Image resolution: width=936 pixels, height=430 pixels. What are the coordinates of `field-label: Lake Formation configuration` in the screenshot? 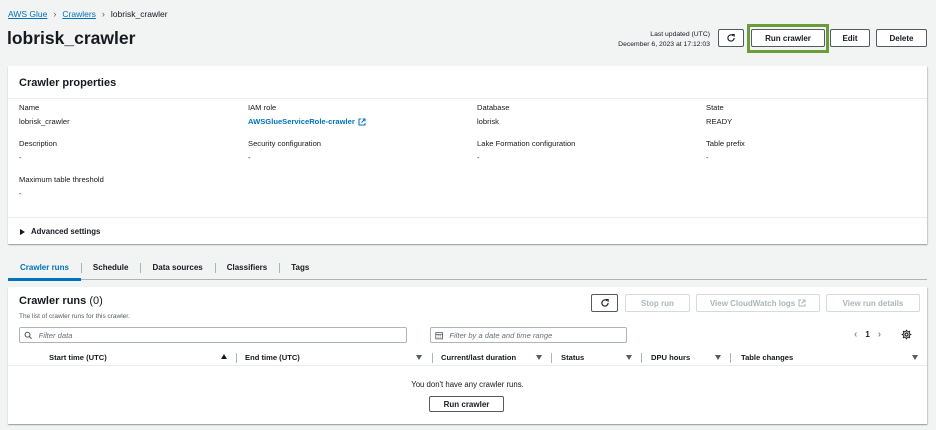 It's located at (526, 143).